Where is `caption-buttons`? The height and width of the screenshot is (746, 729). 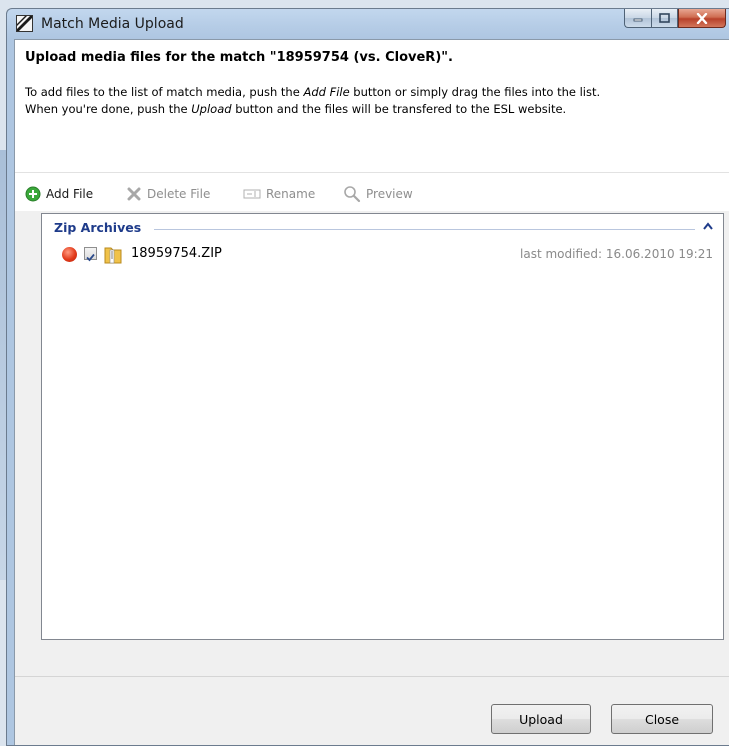 caption-buttons is located at coordinates (675, 19).